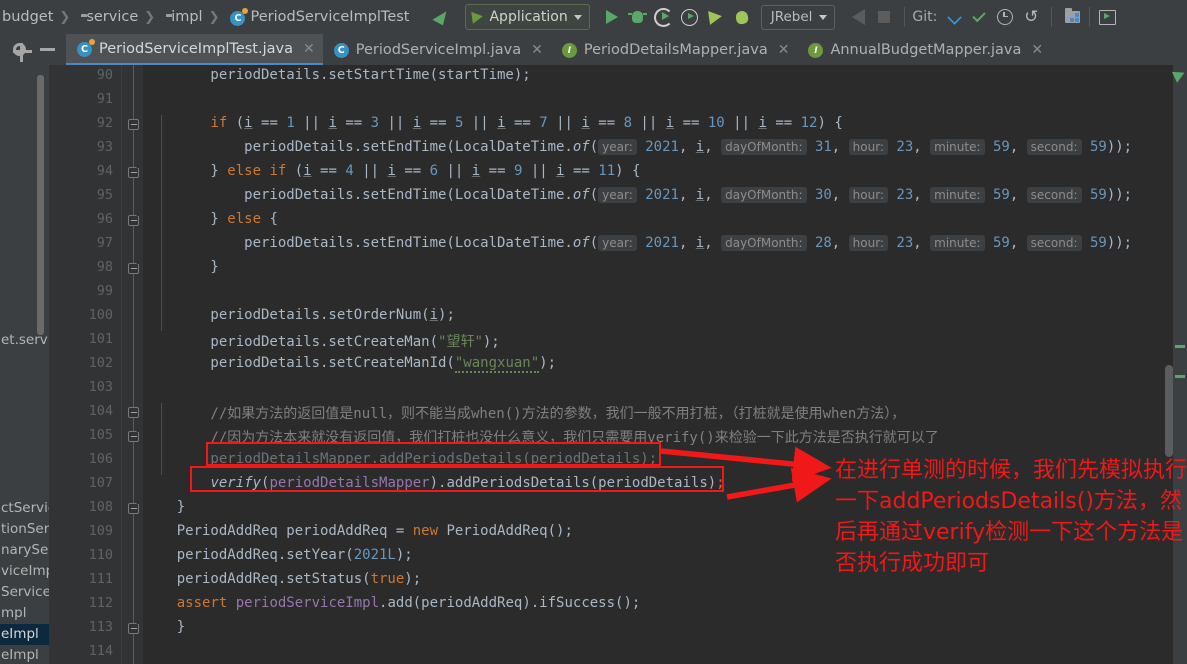 This screenshot has width=1187, height=664. What do you see at coordinates (1054, 195) in the screenshot?
I see `parameter-hint: second:` at bounding box center [1054, 195].